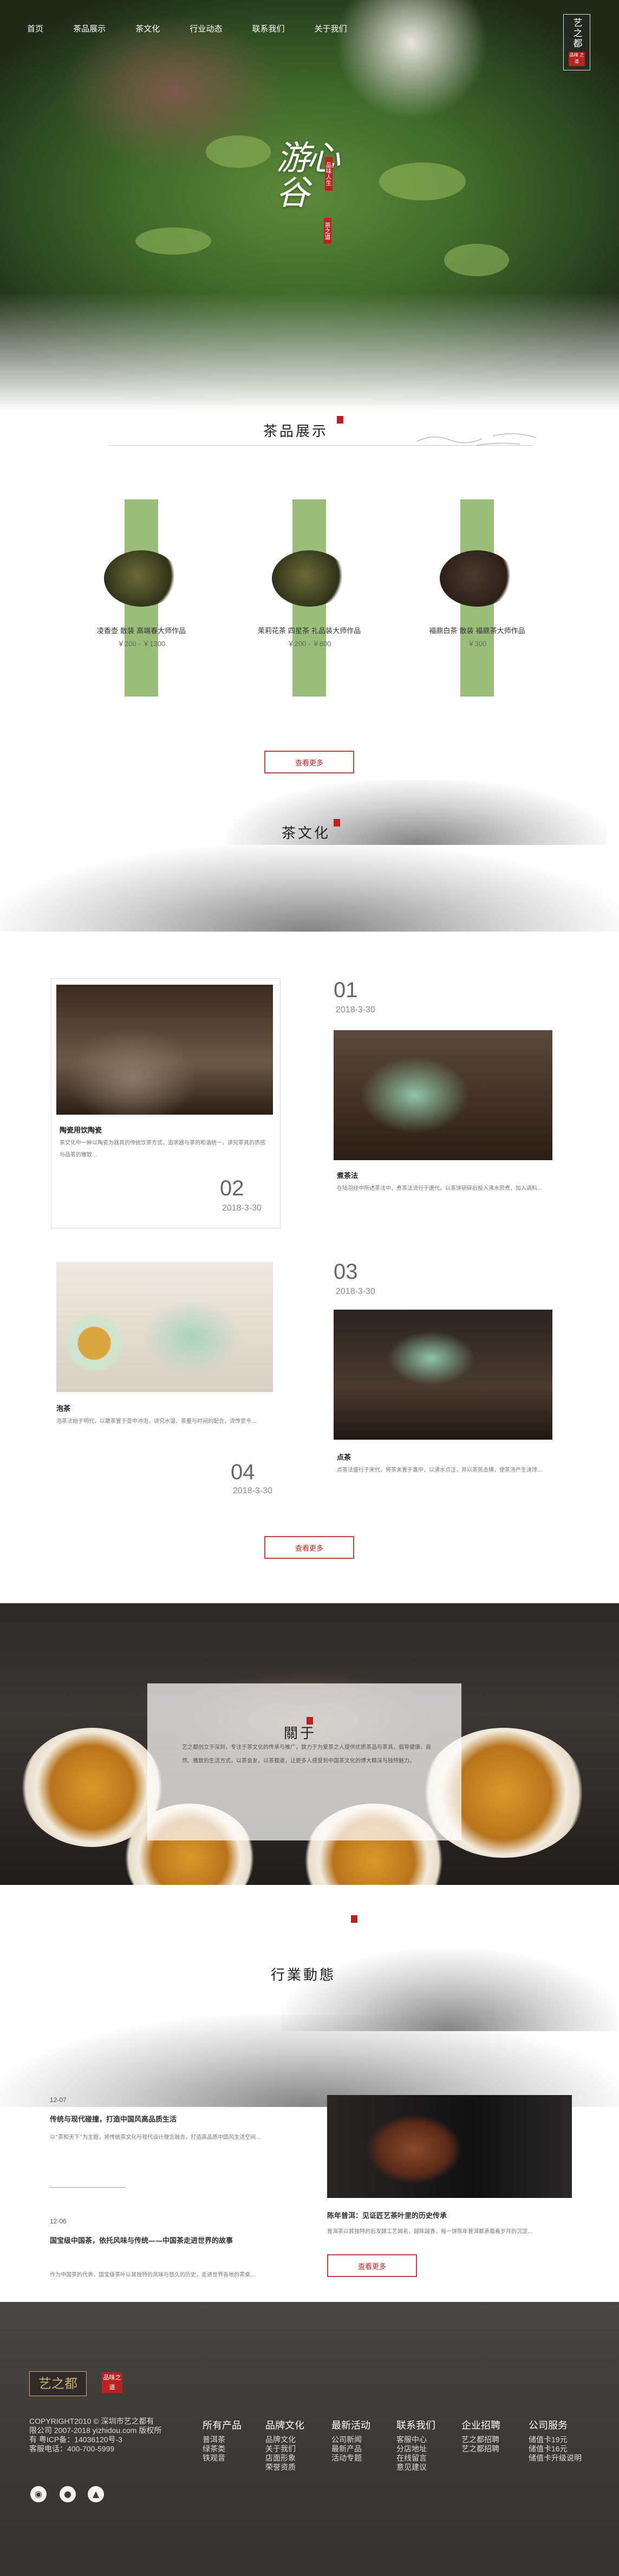  Describe the element at coordinates (331, 29) in the screenshot. I see `nav-item-about: 关于我们` at that location.